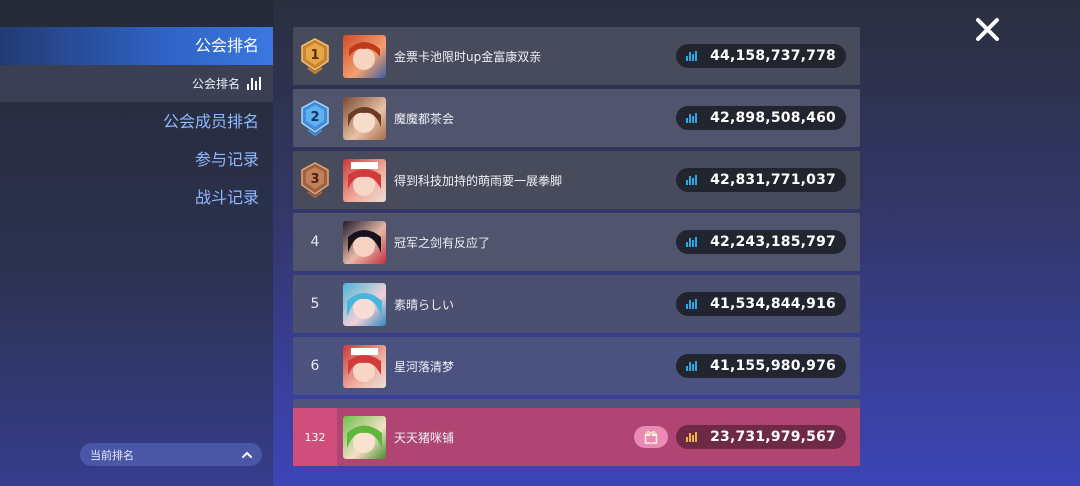 The width and height of the screenshot is (1080, 486). I want to click on gift-icon, so click(651, 437).